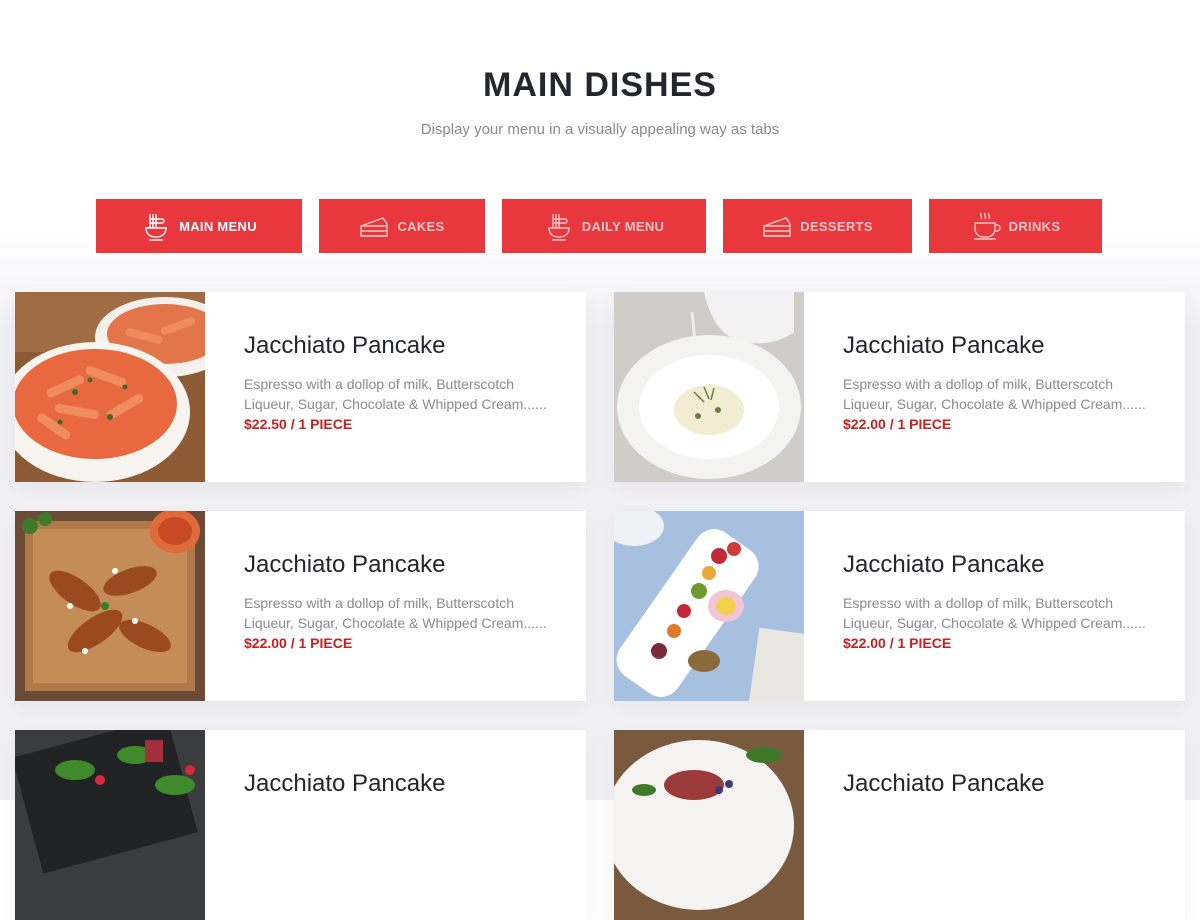  What do you see at coordinates (623, 226) in the screenshot?
I see `tab-label: DAILY MENU` at bounding box center [623, 226].